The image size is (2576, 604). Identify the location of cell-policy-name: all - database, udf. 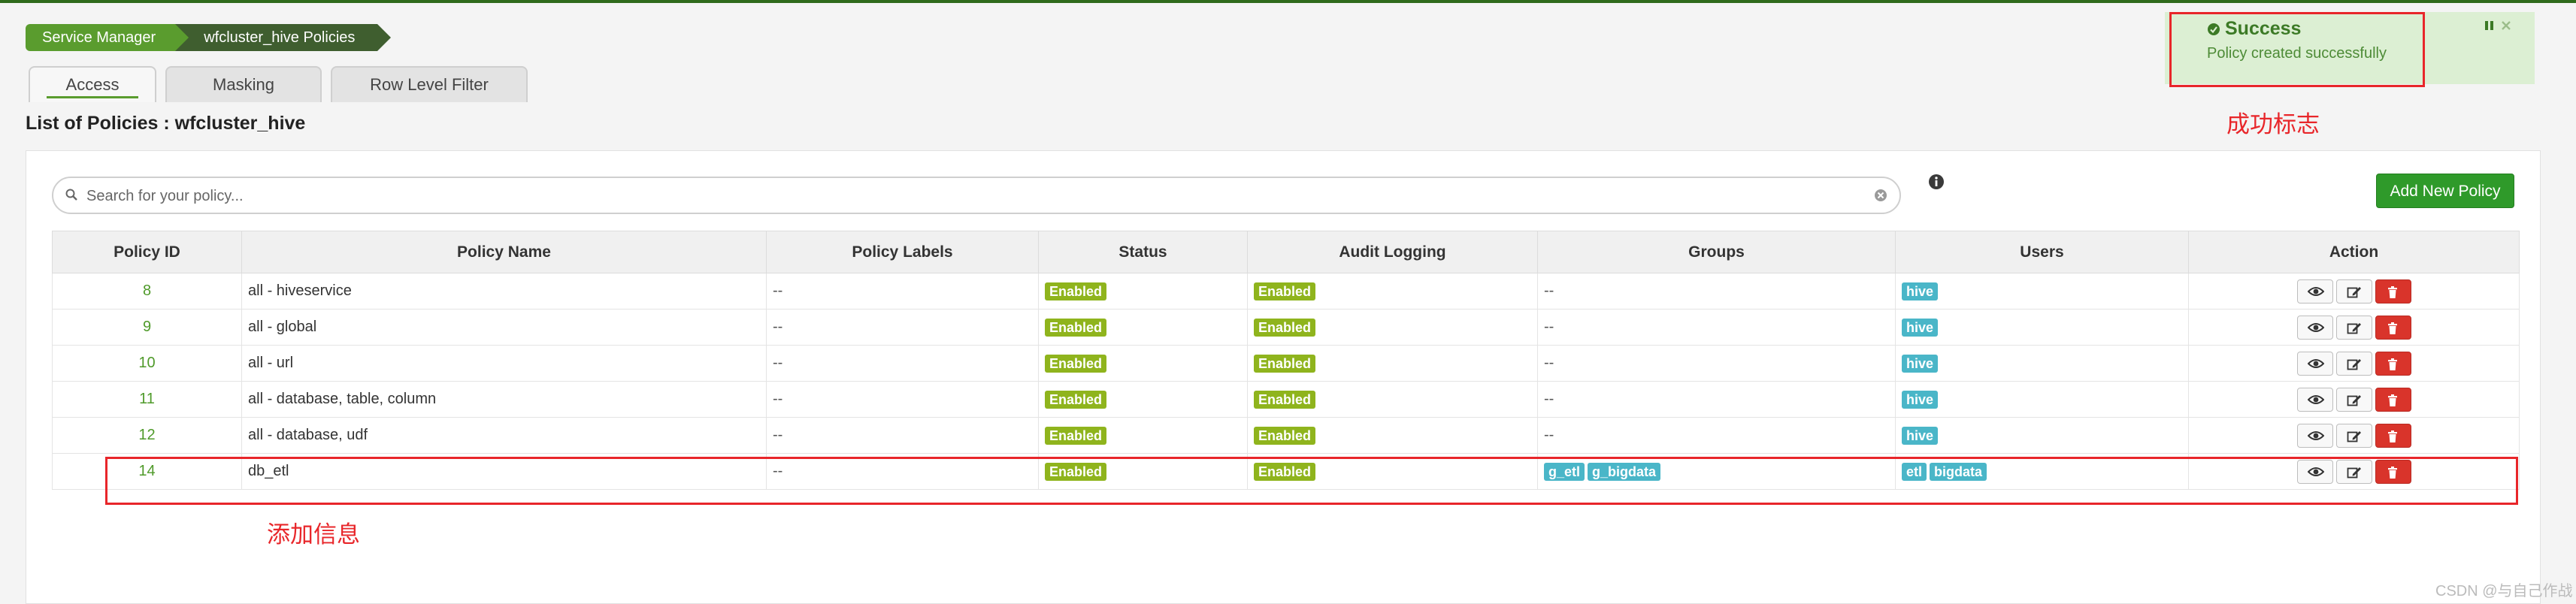
(504, 435).